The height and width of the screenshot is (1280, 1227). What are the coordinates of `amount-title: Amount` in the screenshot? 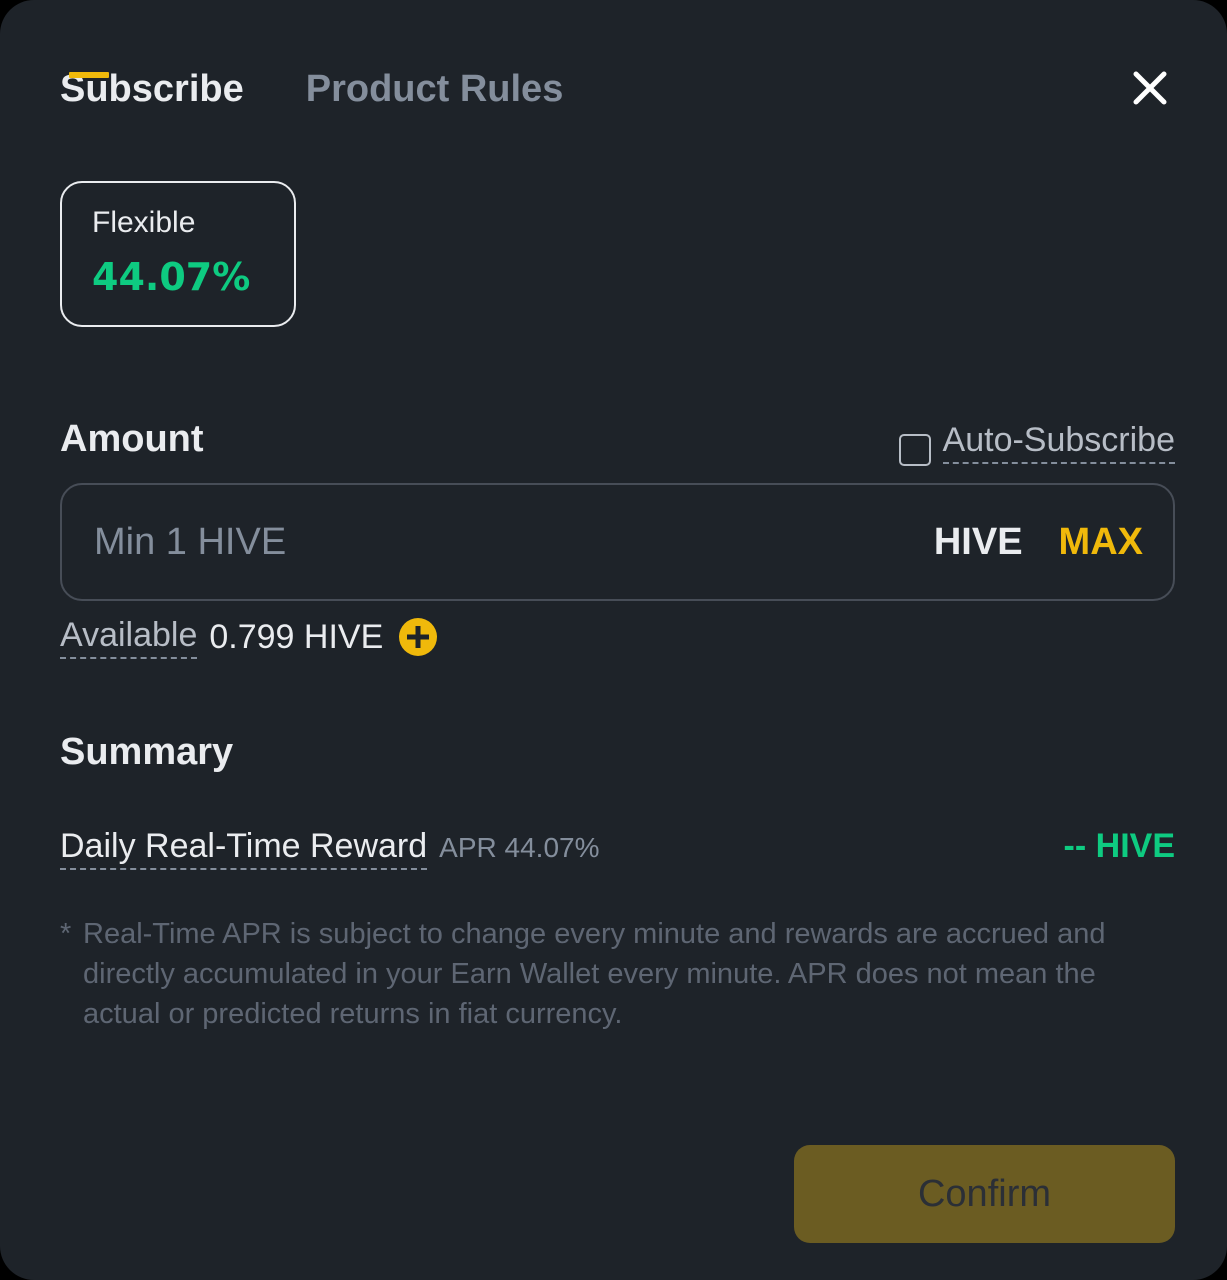 It's located at (132, 439).